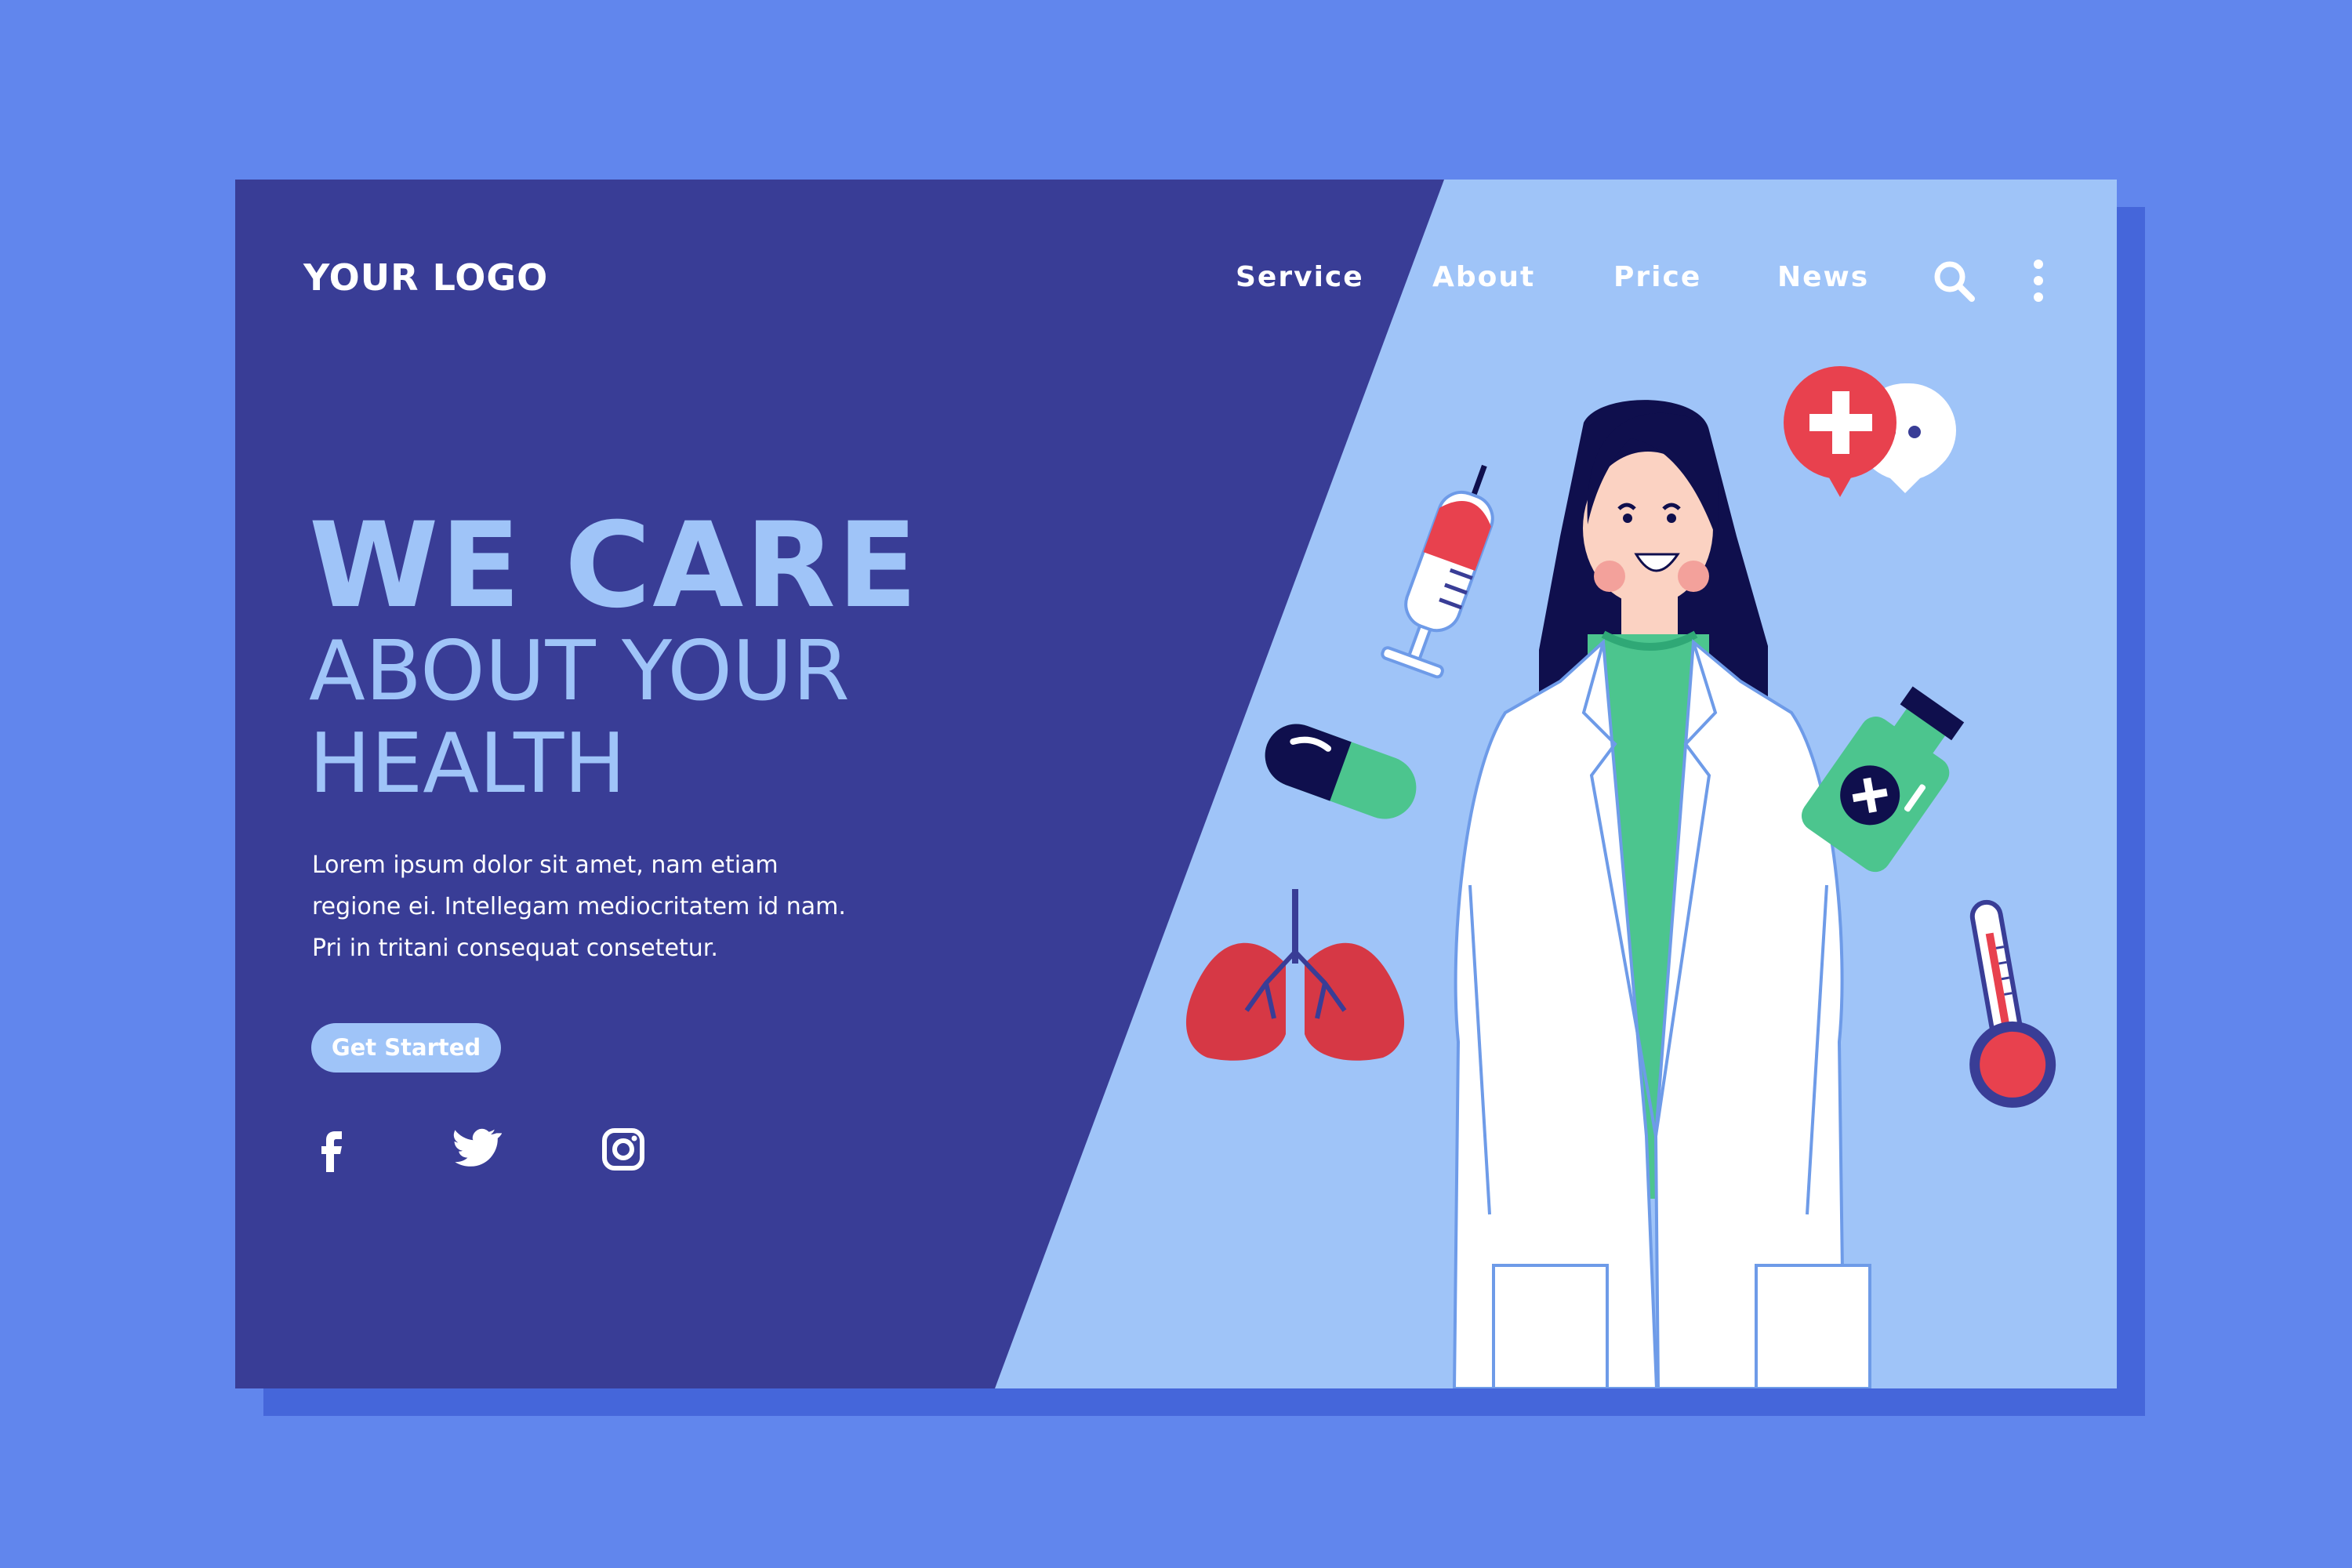 The height and width of the screenshot is (1568, 2352). Describe the element at coordinates (614, 566) in the screenshot. I see `hero-heading-line-1: WE CARE` at that location.